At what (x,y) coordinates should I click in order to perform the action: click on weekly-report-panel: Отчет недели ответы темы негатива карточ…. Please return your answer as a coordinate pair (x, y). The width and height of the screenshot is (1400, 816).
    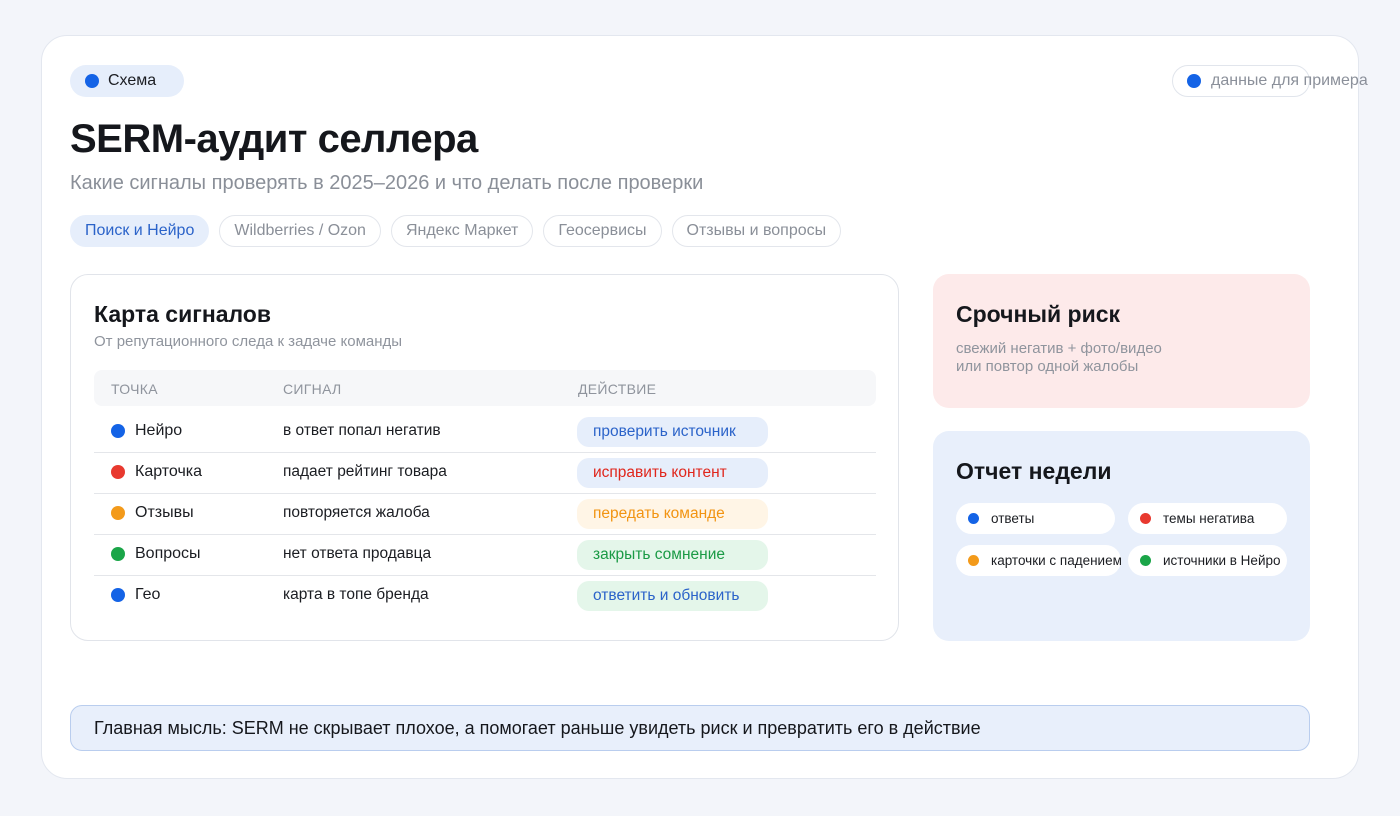
    Looking at the image, I should click on (1121, 536).